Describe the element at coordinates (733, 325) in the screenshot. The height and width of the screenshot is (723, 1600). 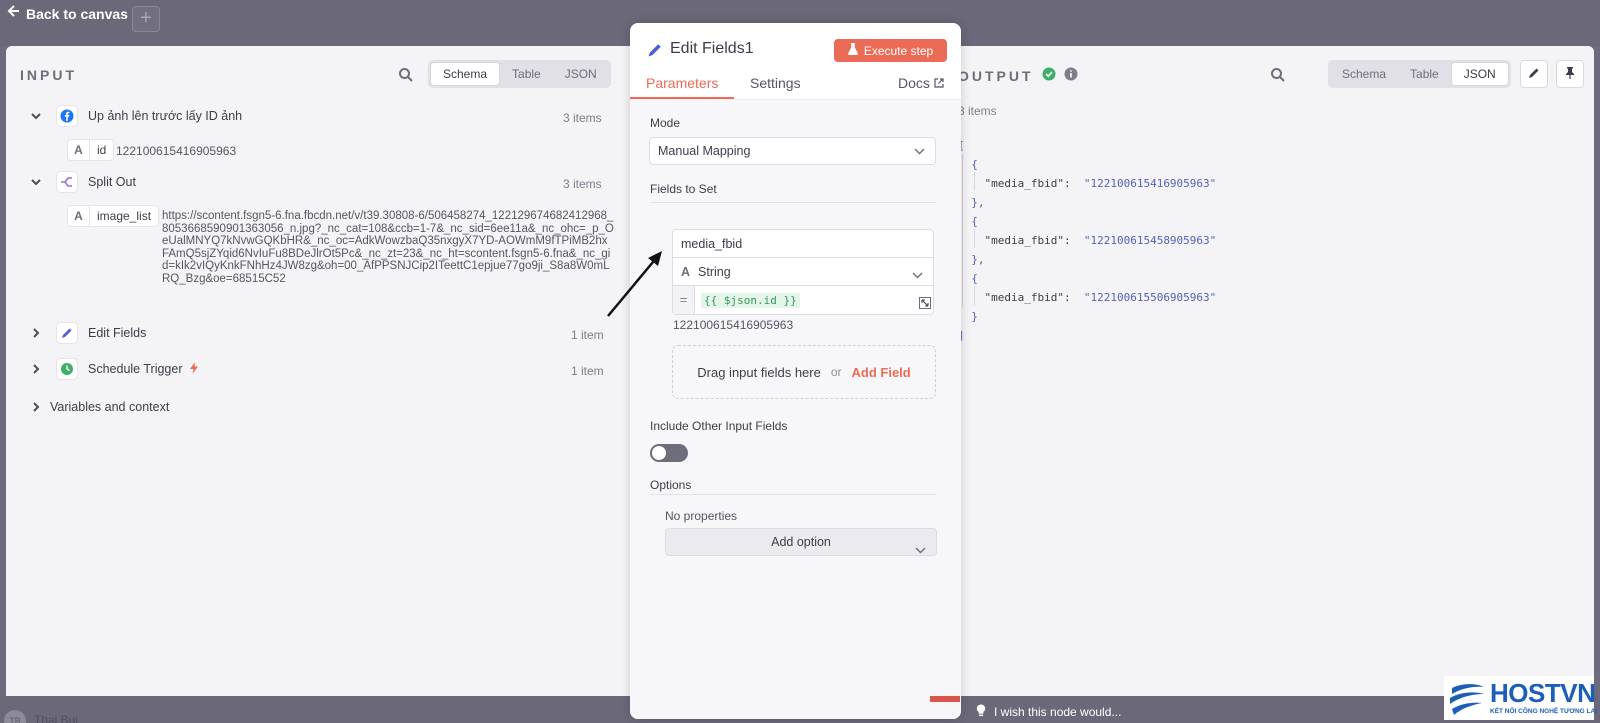
I see `expression-result: 122100615416905963` at that location.